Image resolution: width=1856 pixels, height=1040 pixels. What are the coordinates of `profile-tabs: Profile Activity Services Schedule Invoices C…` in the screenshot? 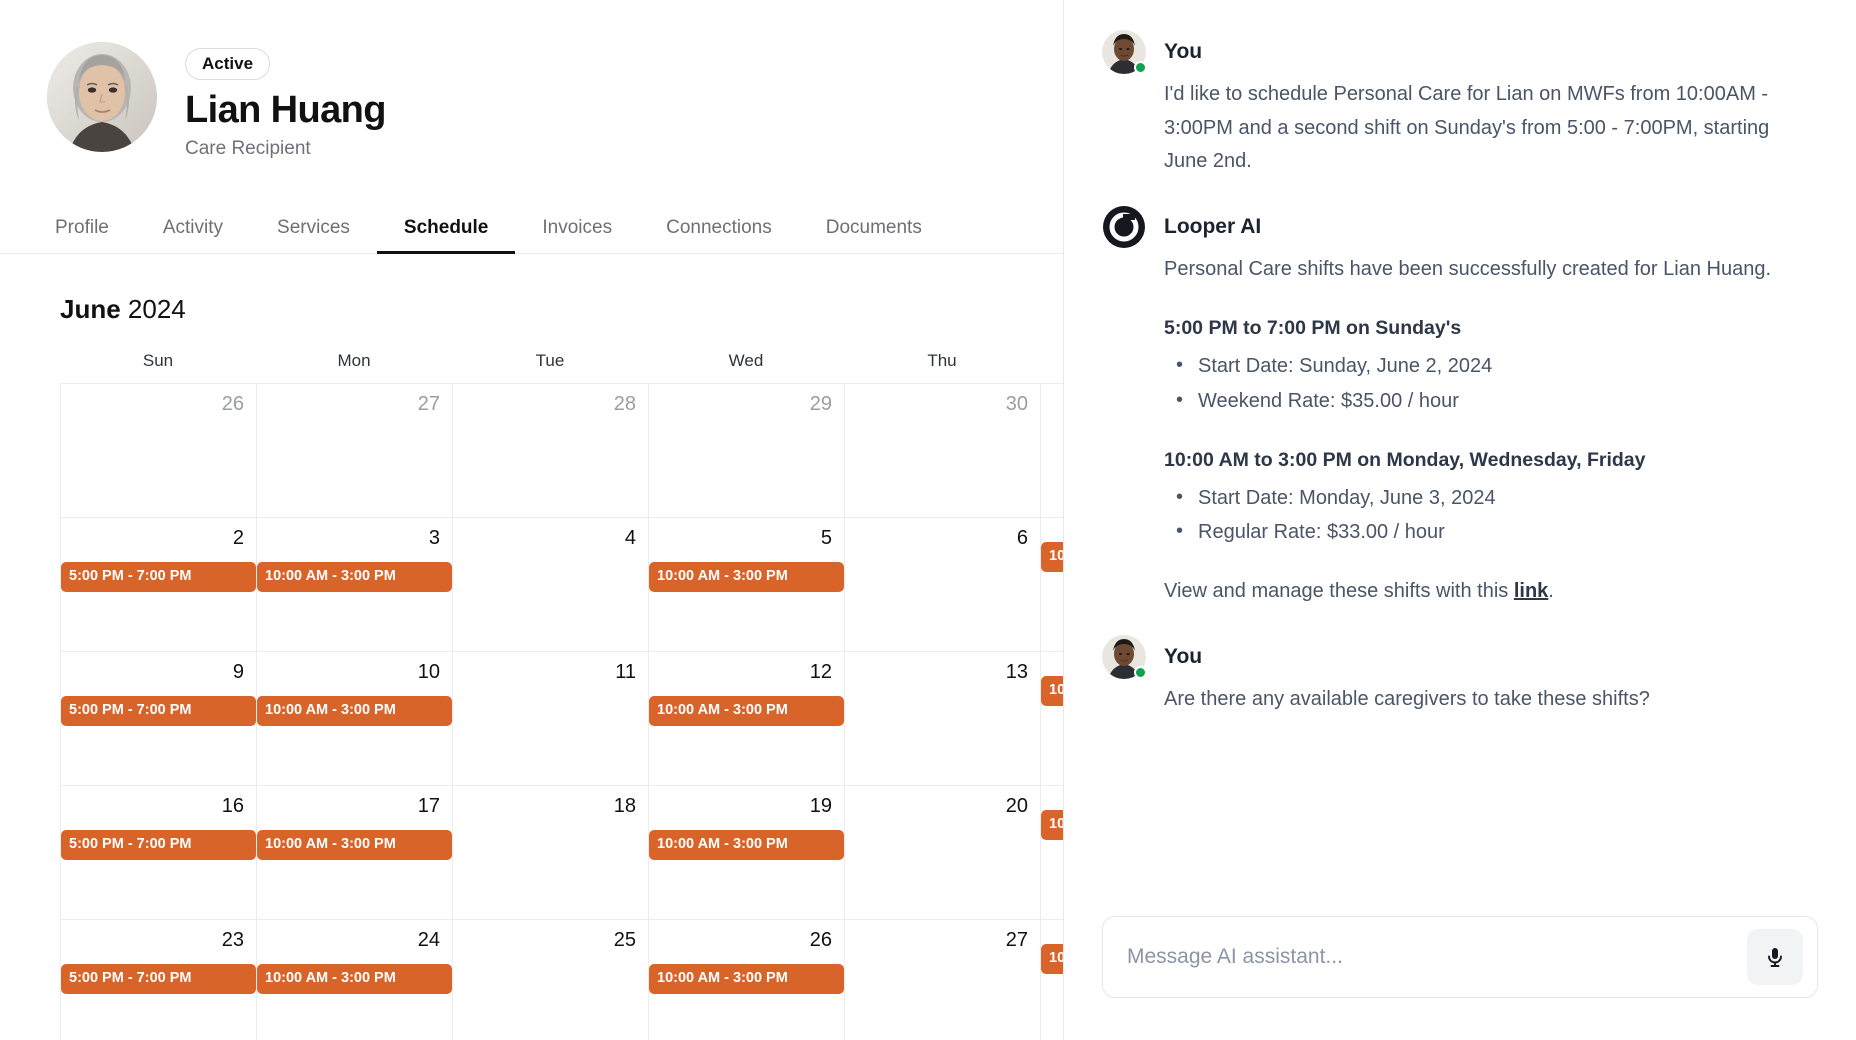 It's located at (531, 226).